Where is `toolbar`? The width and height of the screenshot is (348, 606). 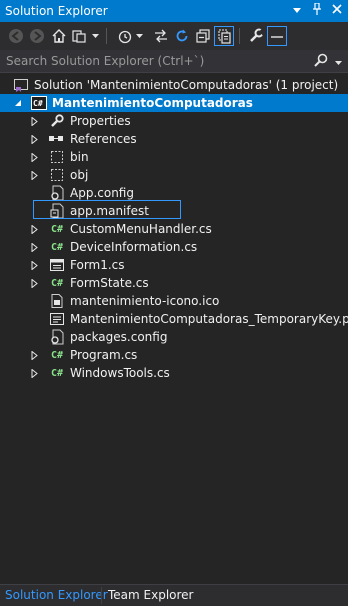 toolbar is located at coordinates (174, 36).